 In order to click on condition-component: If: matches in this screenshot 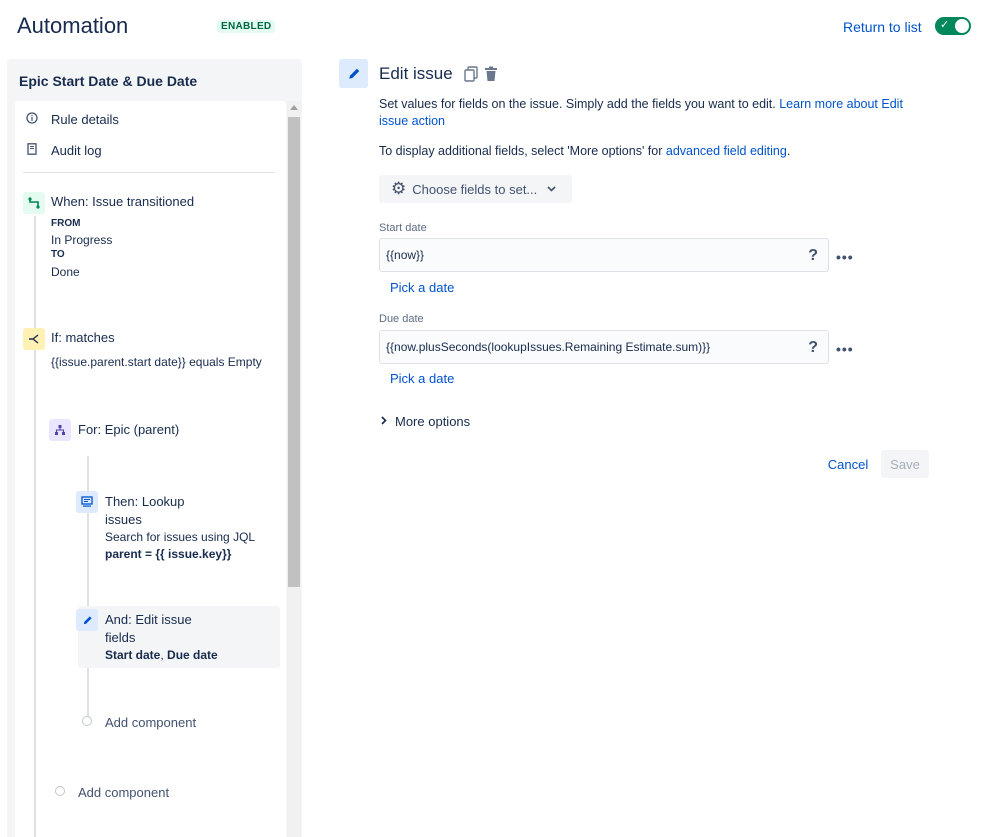, I will do `click(83, 337)`.